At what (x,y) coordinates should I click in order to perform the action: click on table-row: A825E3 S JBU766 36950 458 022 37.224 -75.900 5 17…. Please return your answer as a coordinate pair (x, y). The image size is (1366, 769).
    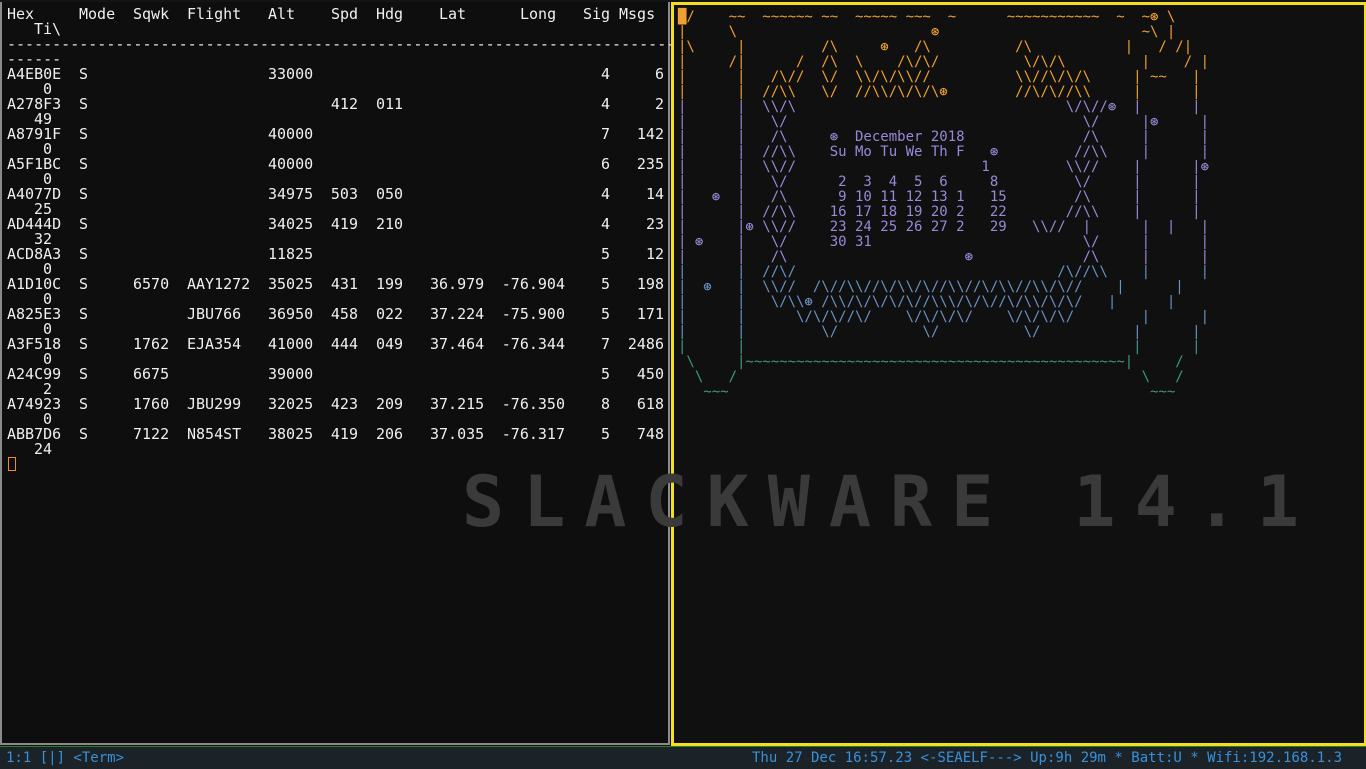
    Looking at the image, I should click on (335, 314).